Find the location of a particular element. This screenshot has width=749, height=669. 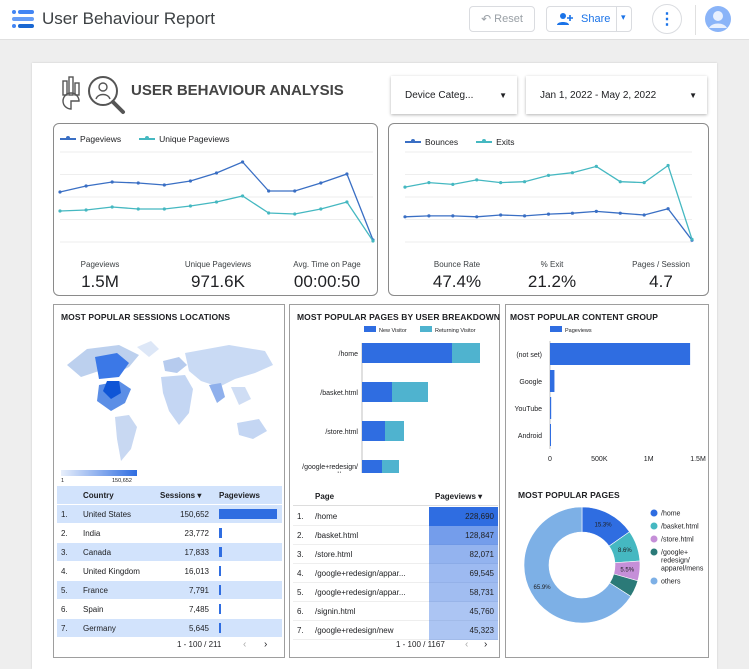

page-path: /store.html is located at coordinates (334, 554).